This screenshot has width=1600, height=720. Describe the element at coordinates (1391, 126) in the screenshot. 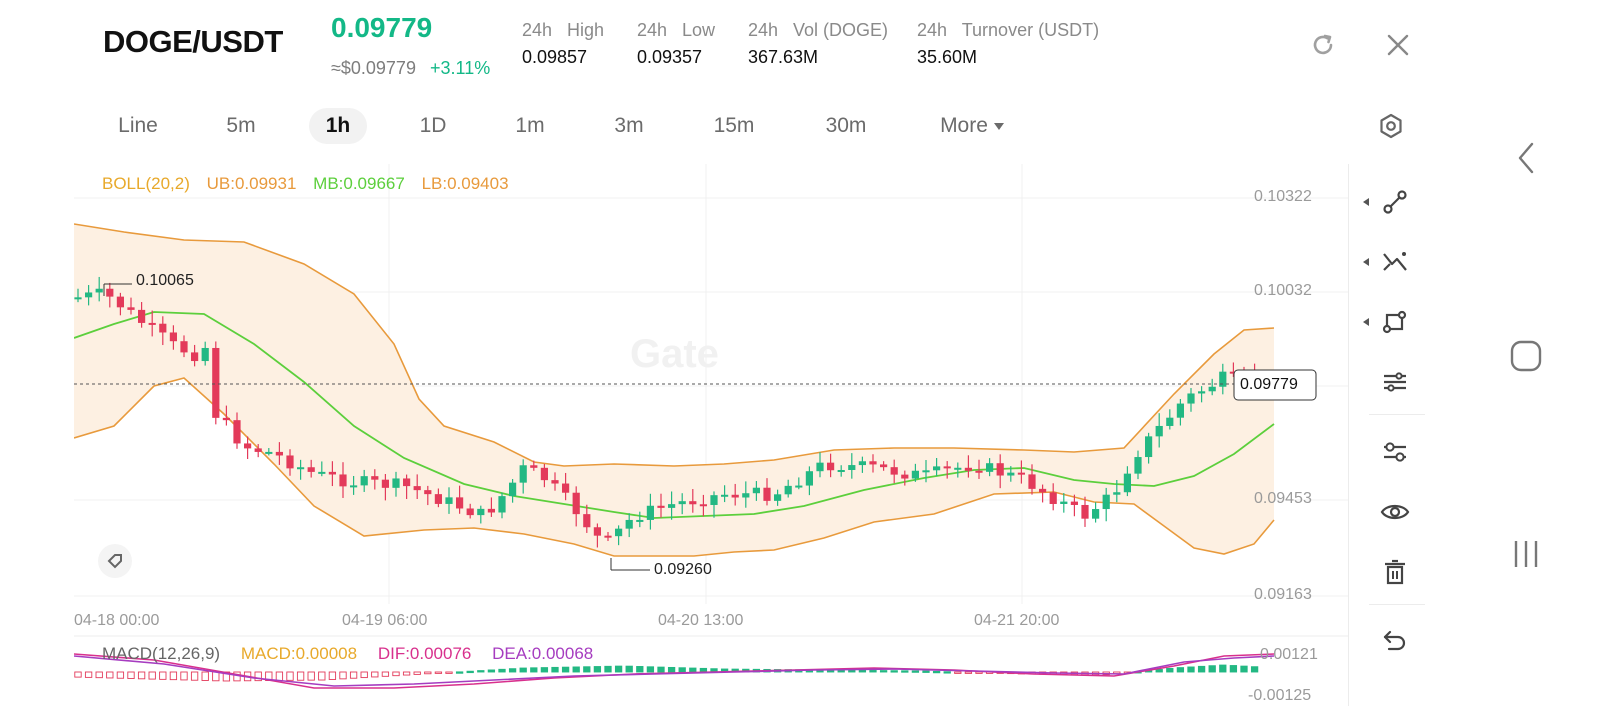

I see `chart-settings-icon` at that location.